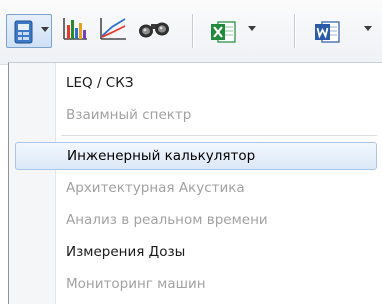 This screenshot has width=382, height=304. What do you see at coordinates (196, 83) in the screenshot?
I see `menu-item-leq-rms: LEQ / СКЗ` at bounding box center [196, 83].